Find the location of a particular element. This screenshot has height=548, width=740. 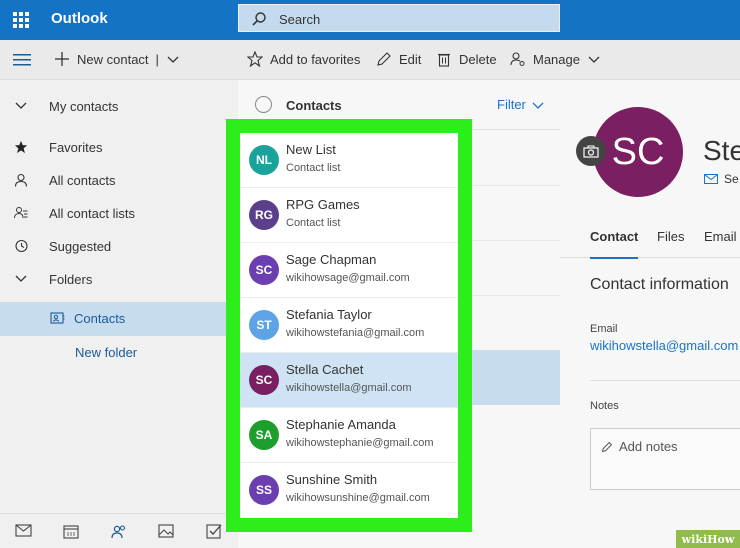

select-all-radio is located at coordinates (263, 104).